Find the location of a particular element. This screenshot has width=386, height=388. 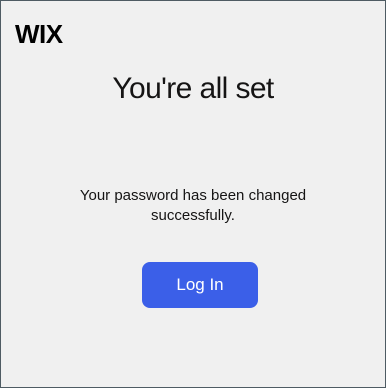

page-title: You're all set is located at coordinates (193, 88).